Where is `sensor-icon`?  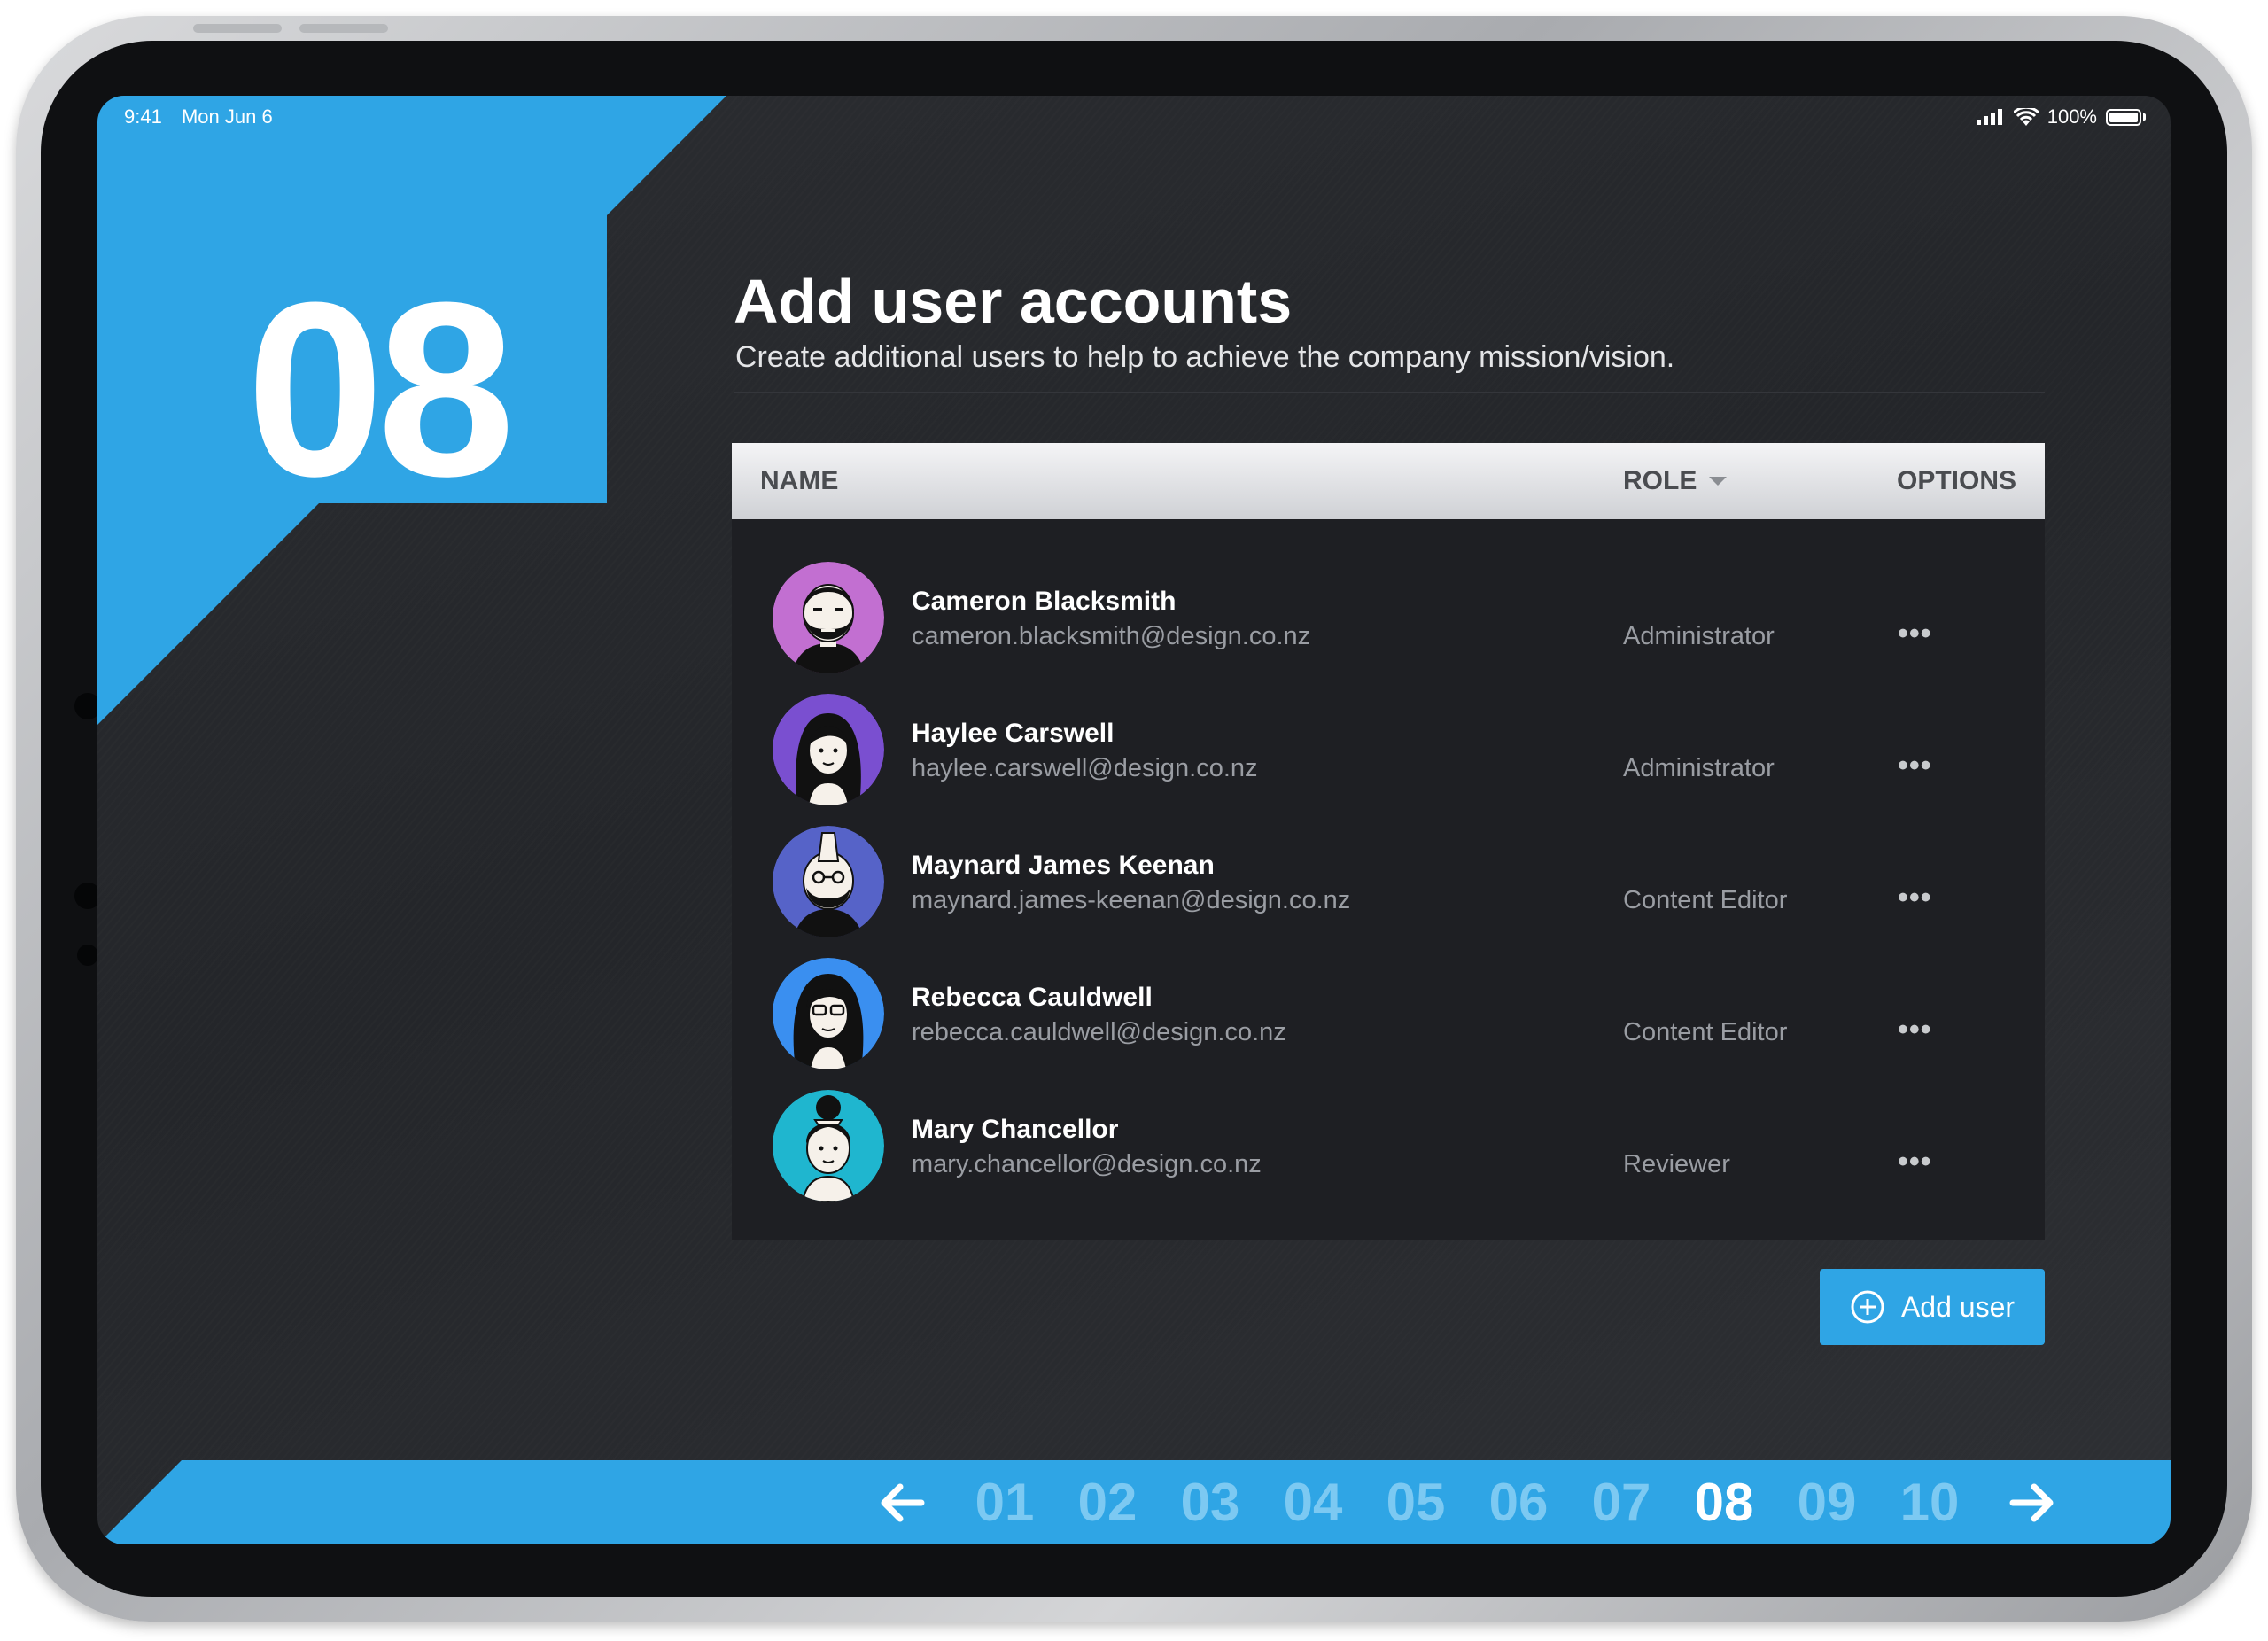 sensor-icon is located at coordinates (87, 955).